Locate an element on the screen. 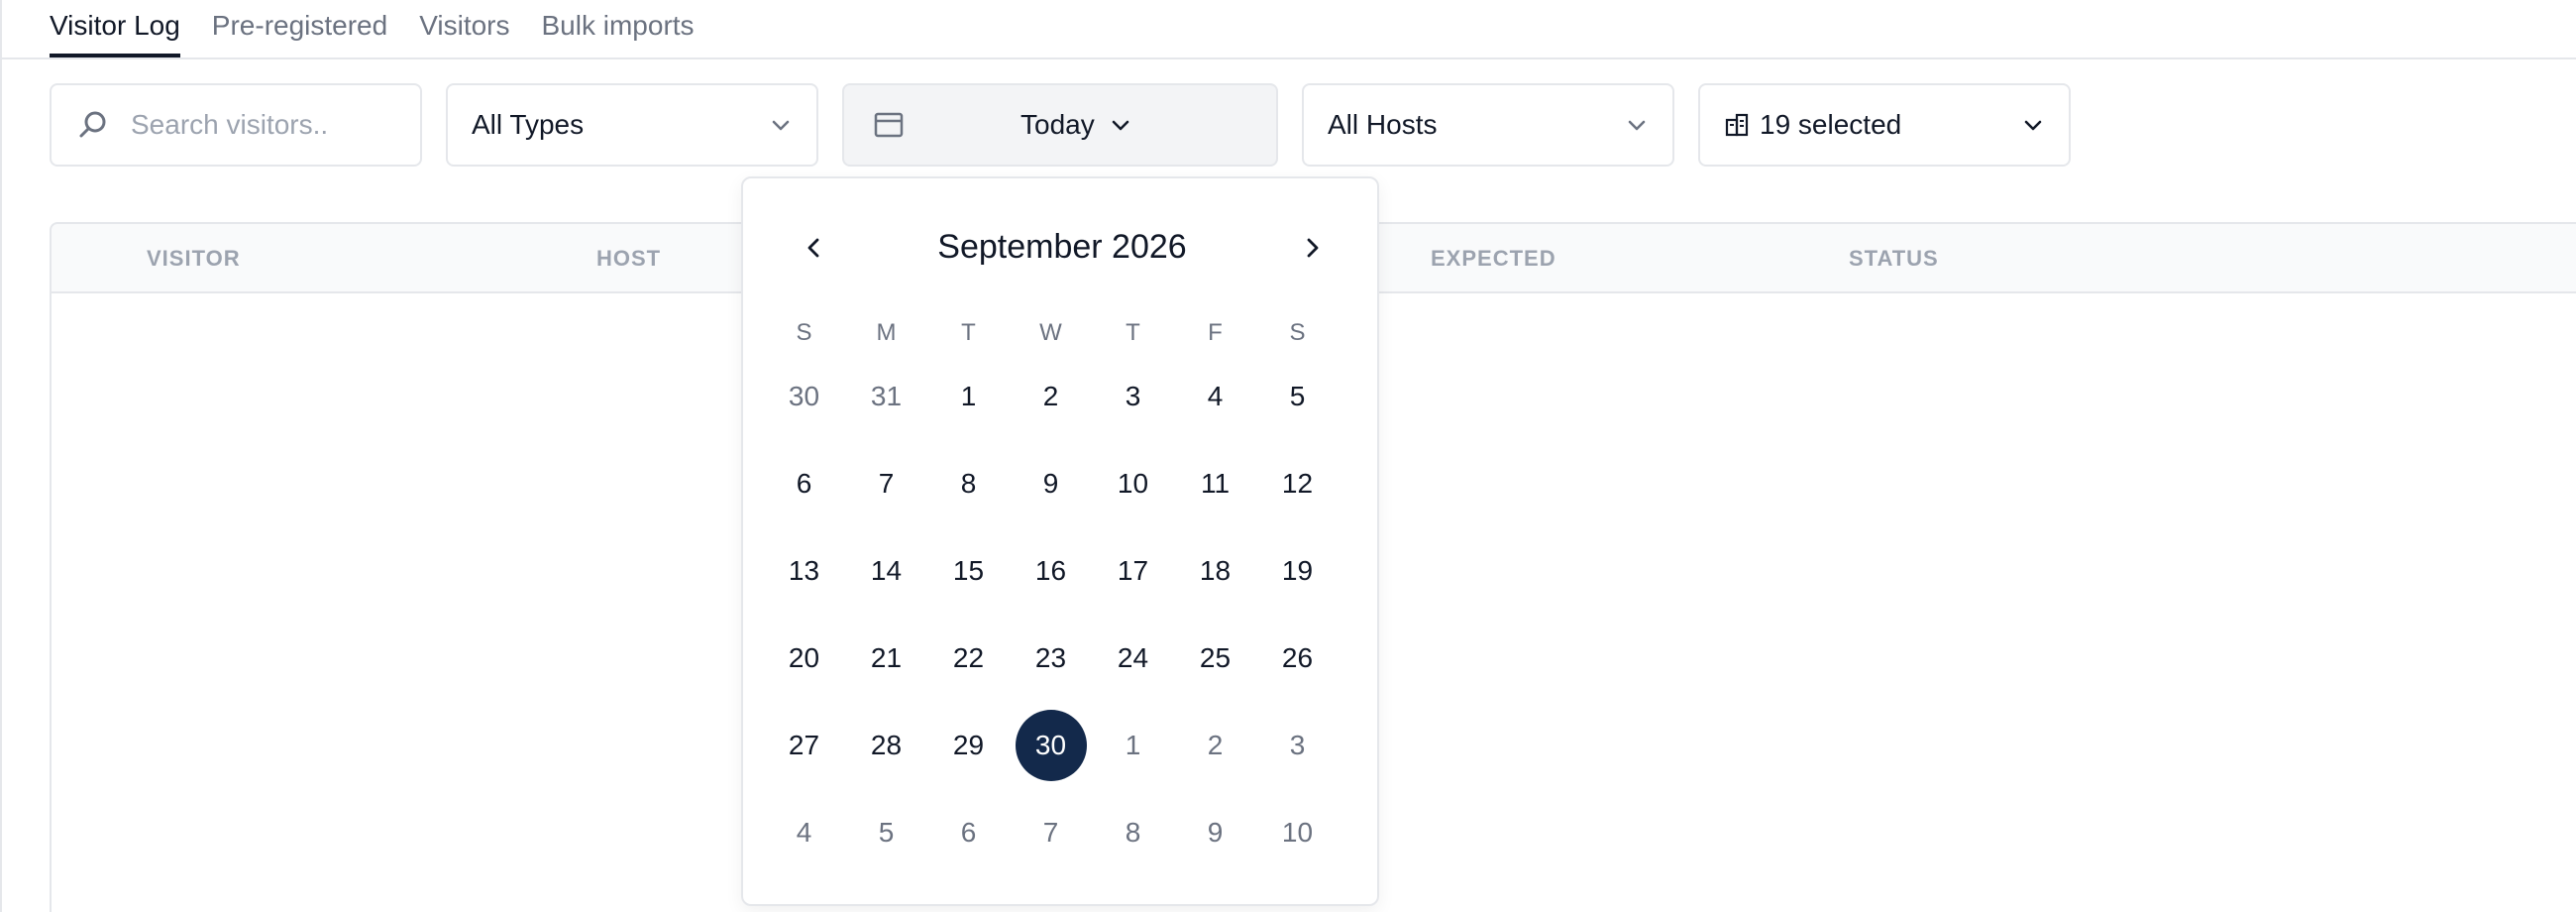 This screenshot has width=2576, height=912. calendar-day: 21 is located at coordinates (886, 659).